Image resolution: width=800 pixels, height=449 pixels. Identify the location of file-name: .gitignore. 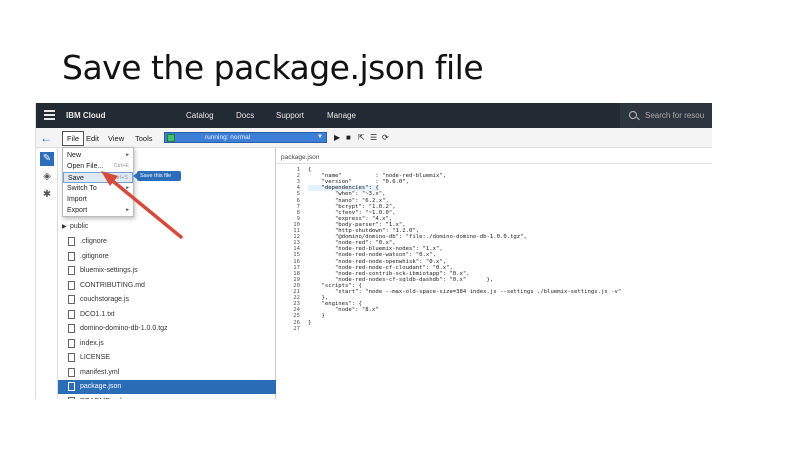
(94, 256).